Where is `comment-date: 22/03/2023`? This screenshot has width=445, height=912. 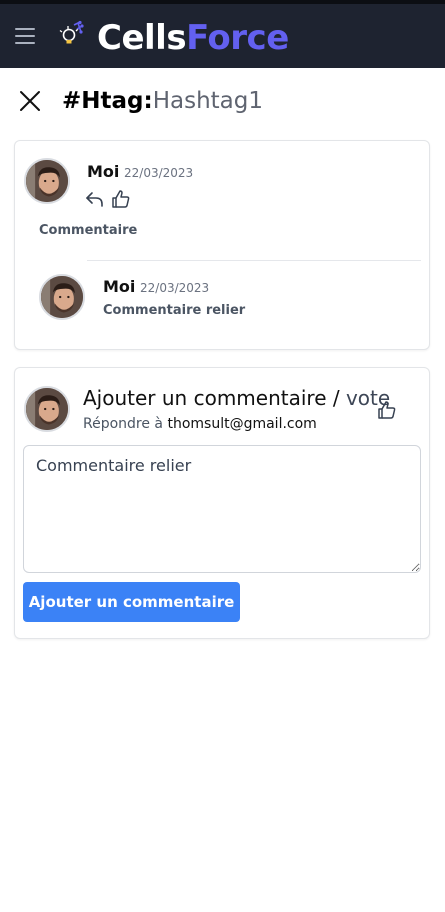
comment-date: 22/03/2023 is located at coordinates (159, 173).